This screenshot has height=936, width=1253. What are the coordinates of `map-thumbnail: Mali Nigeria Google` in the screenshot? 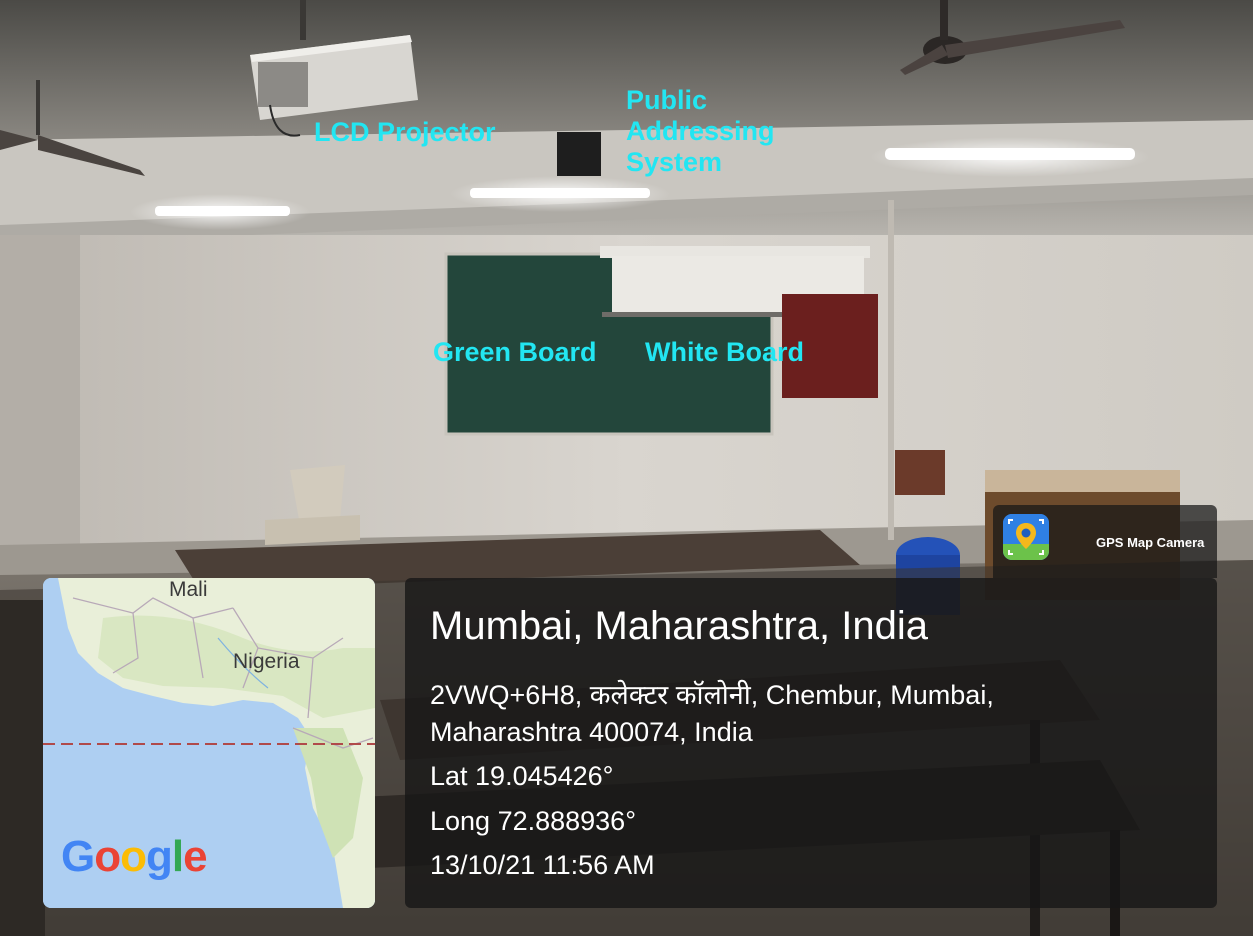 It's located at (209, 743).